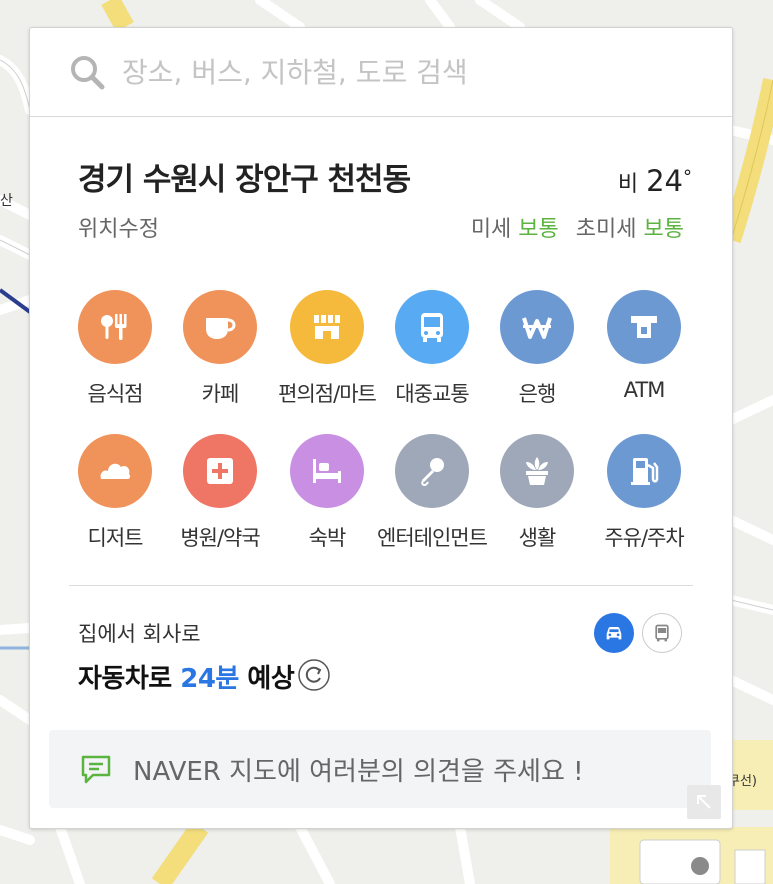  What do you see at coordinates (6, 201) in the screenshot?
I see `map-label: 산` at bounding box center [6, 201].